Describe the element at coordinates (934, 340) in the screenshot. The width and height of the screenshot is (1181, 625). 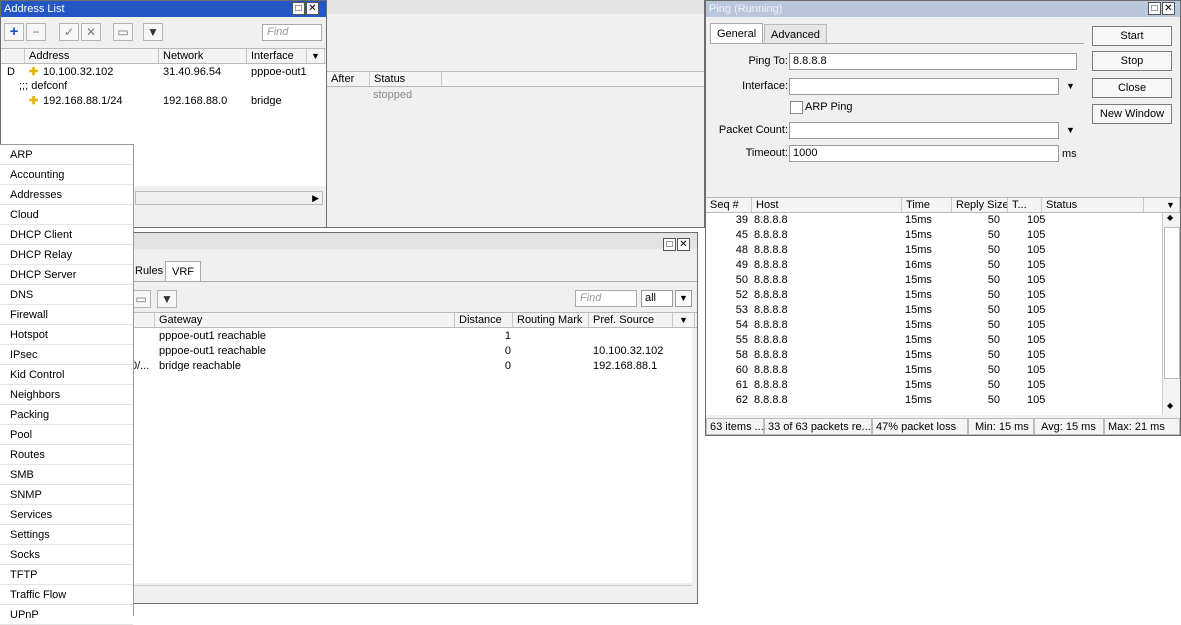
I see `ping-result-row: 55 8.8.8.8 15ms 50 105` at that location.